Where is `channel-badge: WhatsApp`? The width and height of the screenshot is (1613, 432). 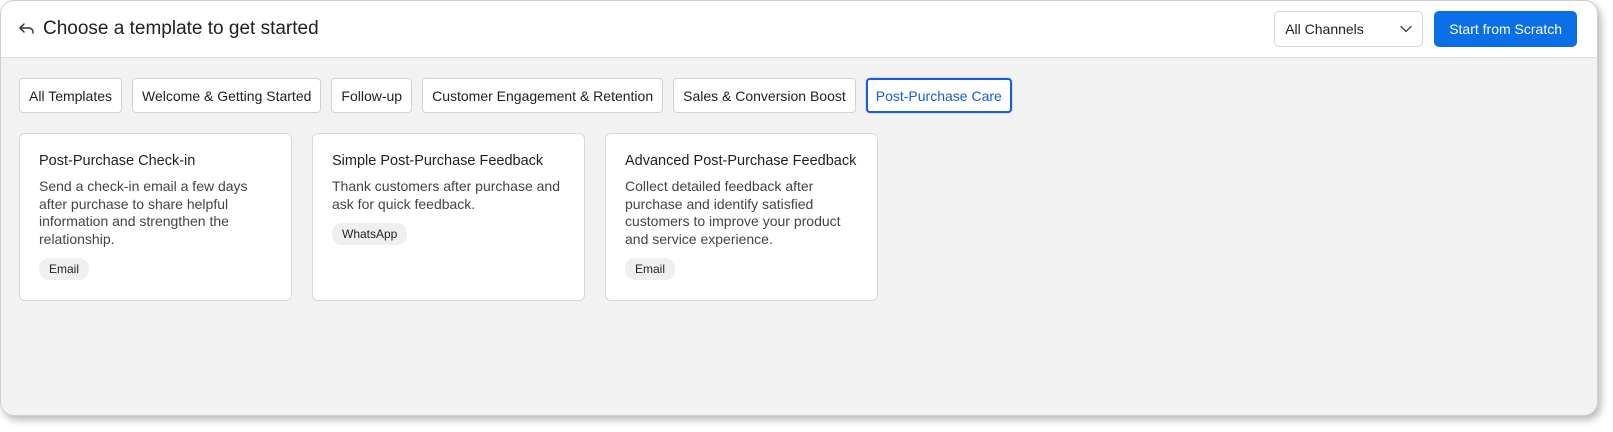
channel-badge: WhatsApp is located at coordinates (370, 234).